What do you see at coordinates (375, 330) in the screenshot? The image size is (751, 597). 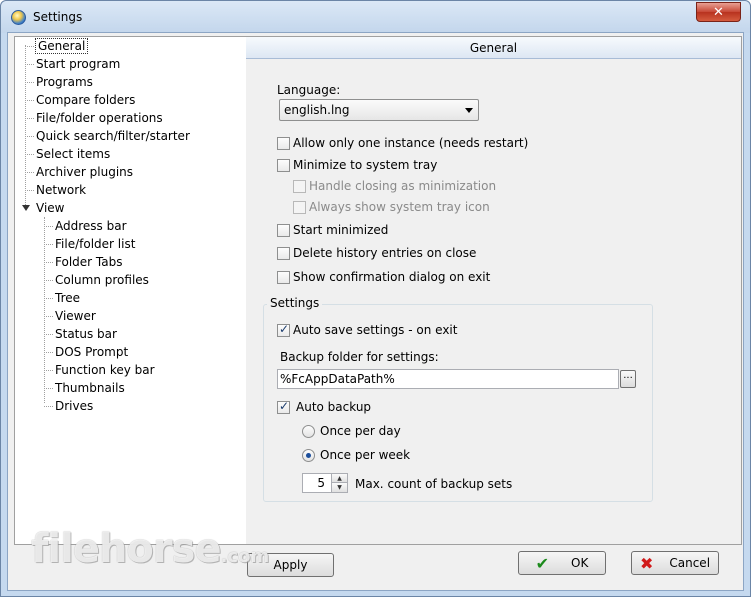 I see `auto-save-label: Auto save settings - on exit` at bounding box center [375, 330].